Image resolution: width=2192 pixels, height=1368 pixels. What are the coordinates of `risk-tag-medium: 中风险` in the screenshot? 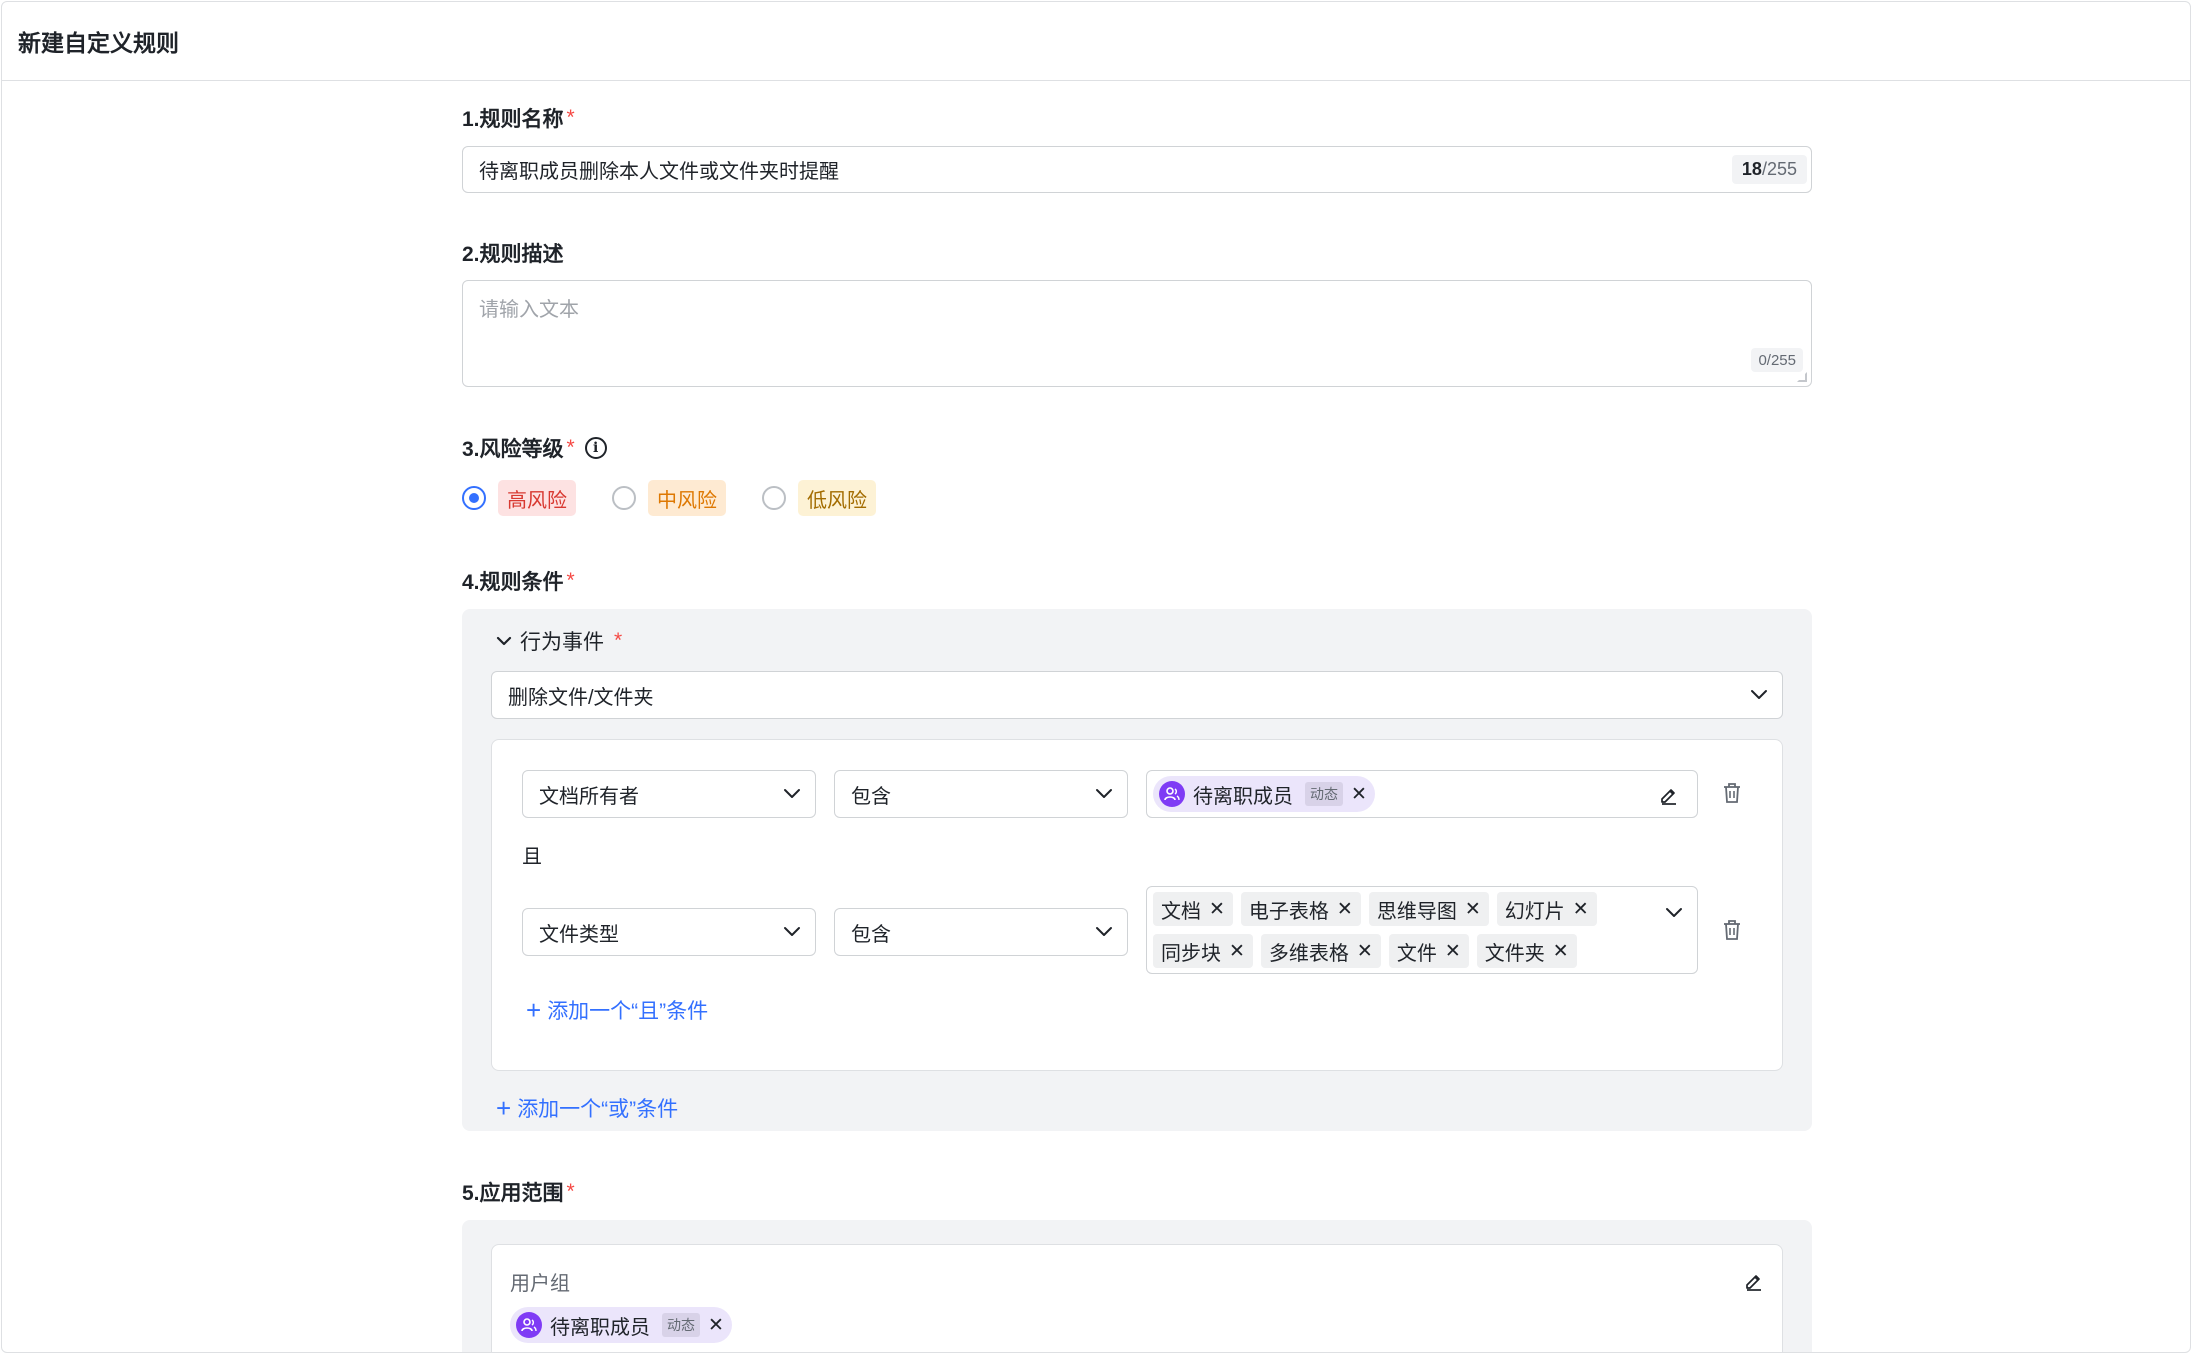 It's located at (687, 498).